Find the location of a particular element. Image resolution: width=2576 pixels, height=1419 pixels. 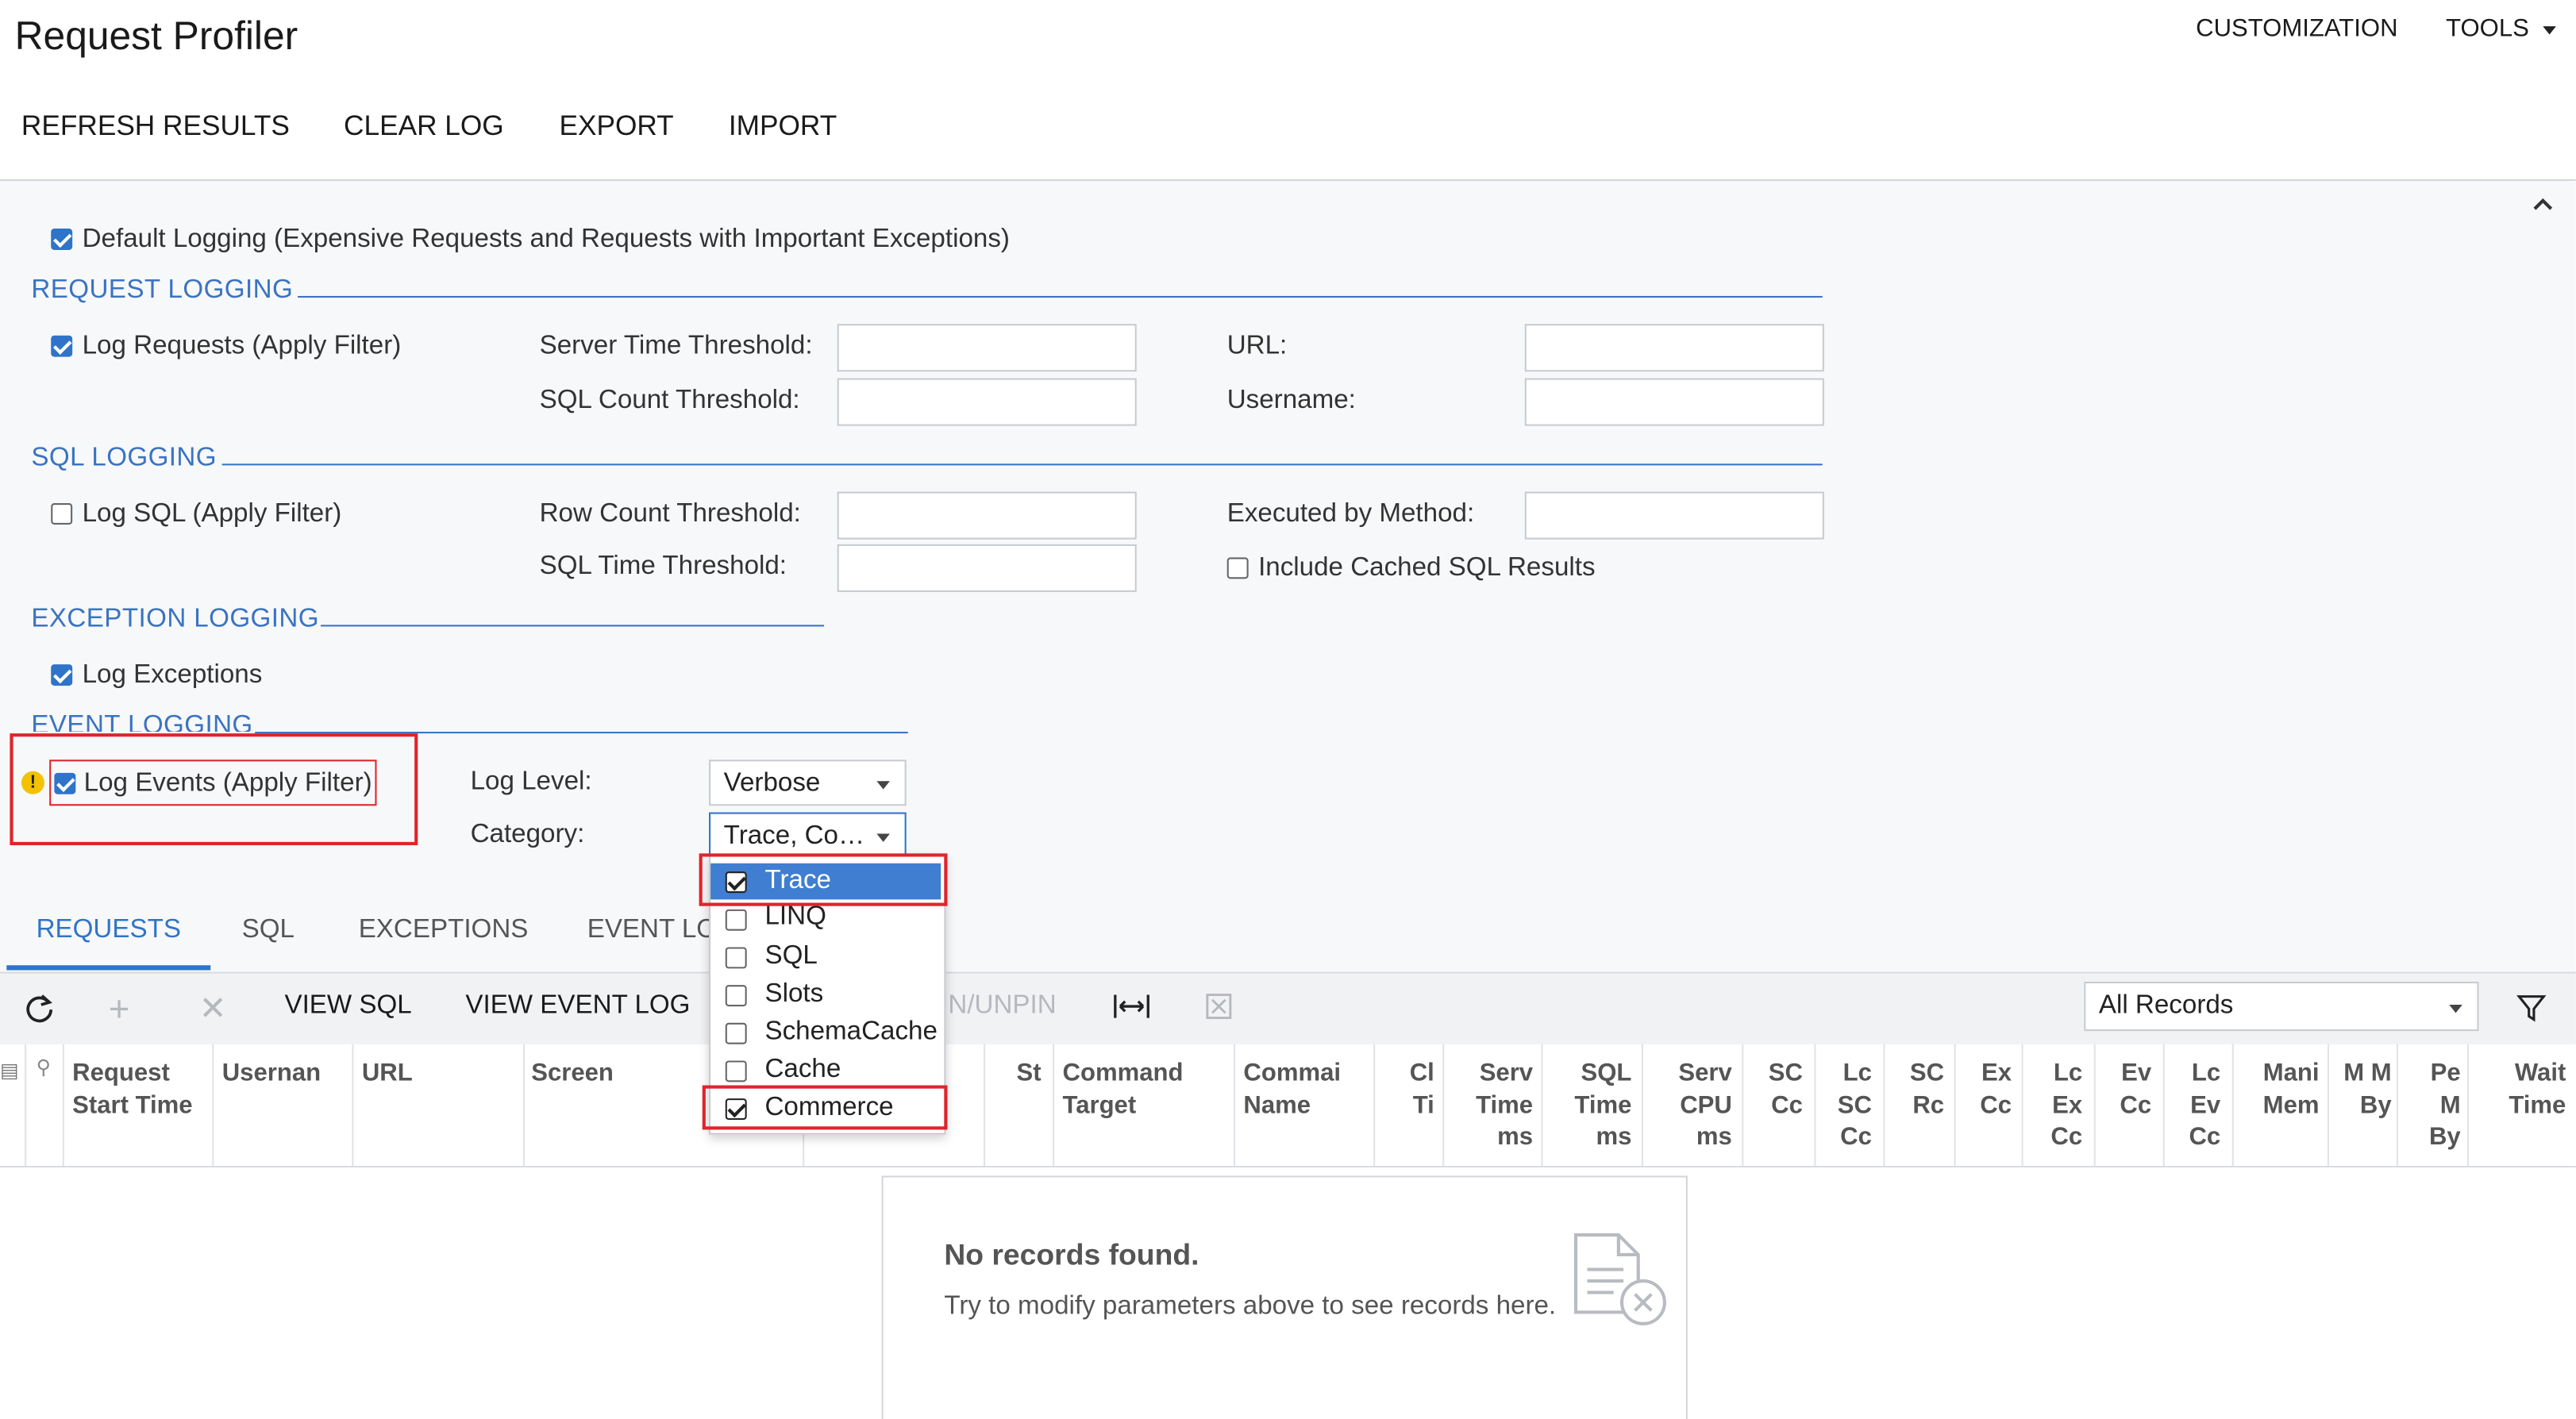

export-excel-icon is located at coordinates (1219, 1006).